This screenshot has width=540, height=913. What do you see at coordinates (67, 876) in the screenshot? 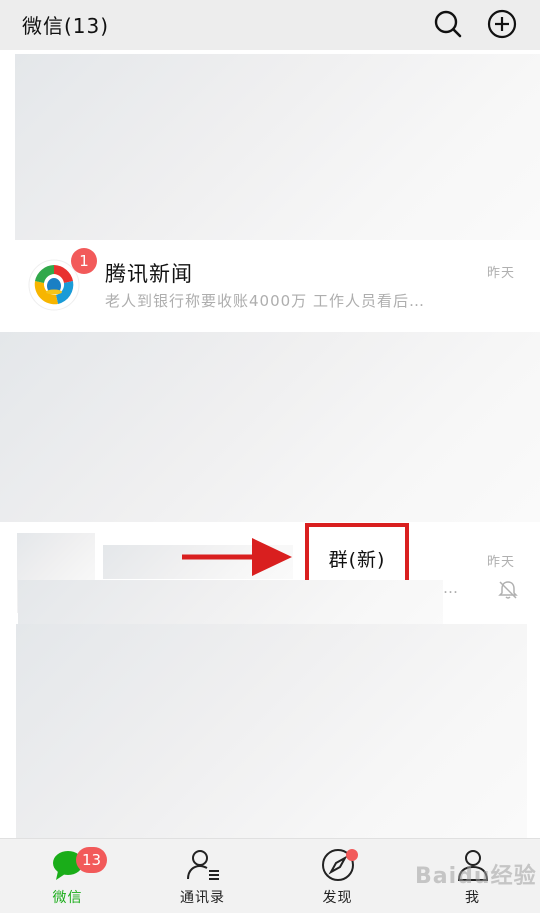
I see `tab-chats: 13 微信` at bounding box center [67, 876].